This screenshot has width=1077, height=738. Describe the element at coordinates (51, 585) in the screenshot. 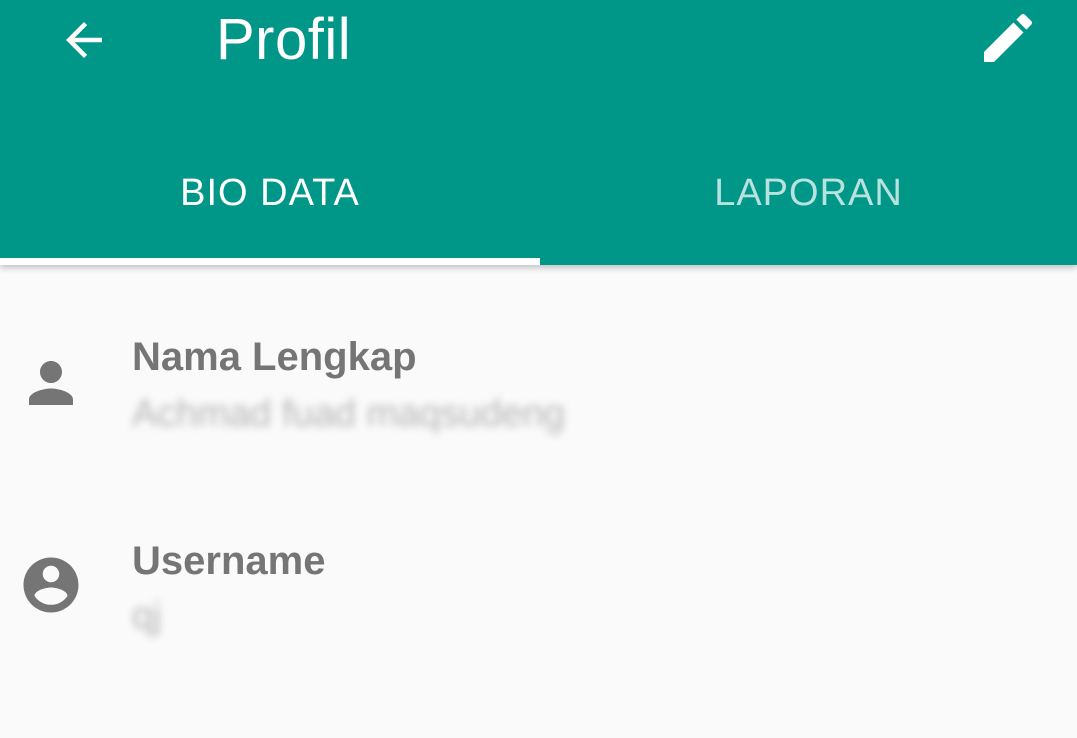

I see `account-circle-icon` at that location.